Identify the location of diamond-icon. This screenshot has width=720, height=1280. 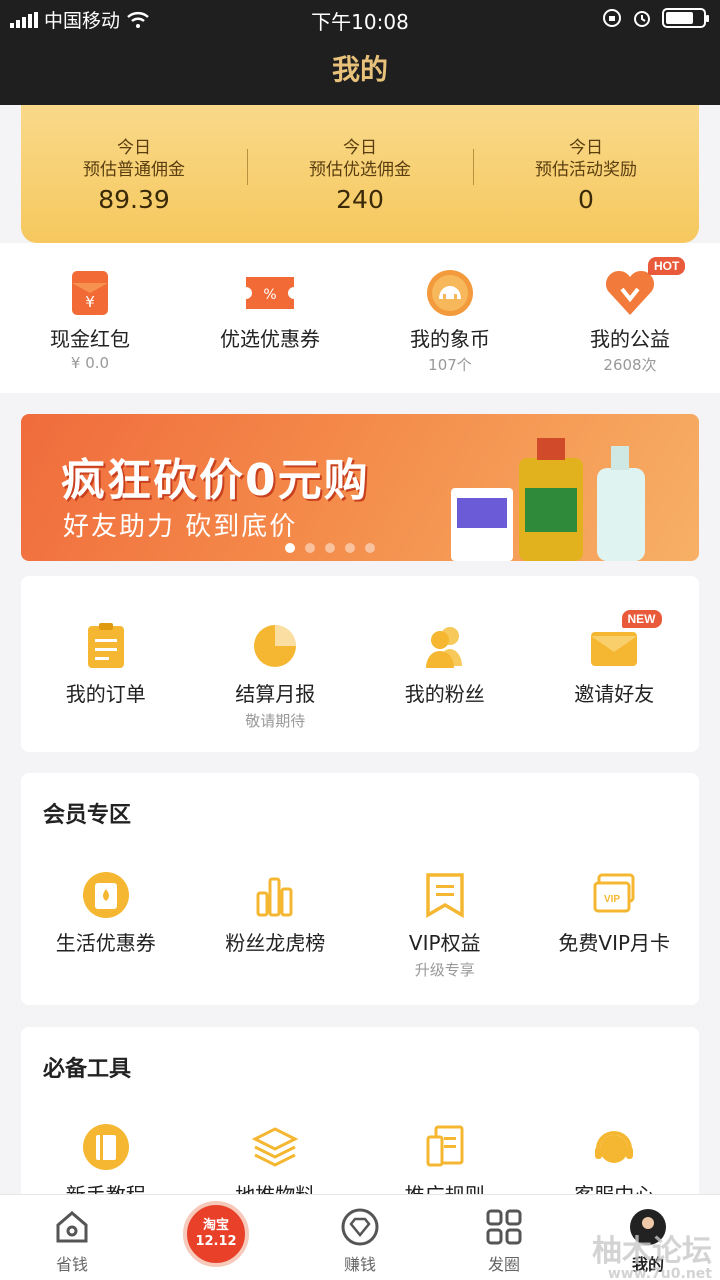
(360, 1227).